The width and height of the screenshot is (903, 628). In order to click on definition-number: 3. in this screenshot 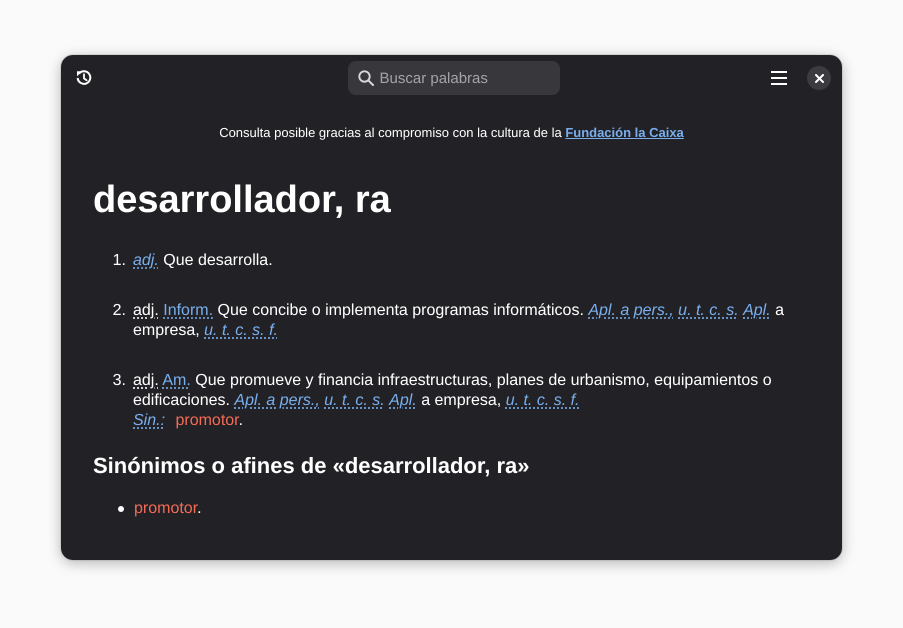, I will do `click(119, 381)`.